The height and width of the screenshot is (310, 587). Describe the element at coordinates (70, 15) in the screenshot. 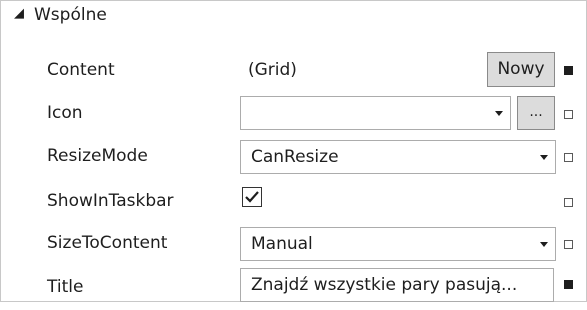

I see `category-title: Wspólne` at that location.